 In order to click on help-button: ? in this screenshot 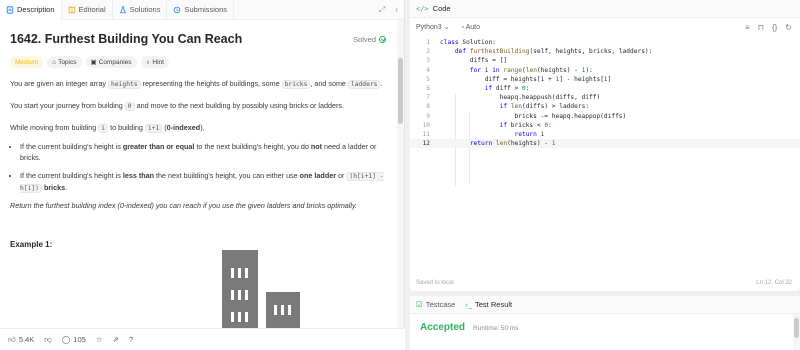, I will do `click(131, 339)`.